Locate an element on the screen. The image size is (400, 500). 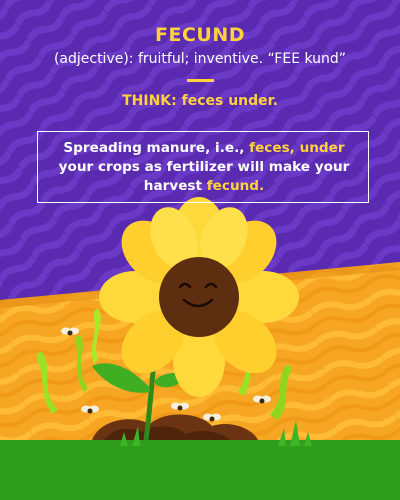
mnemonic-line3-a: harvest is located at coordinates (175, 186).